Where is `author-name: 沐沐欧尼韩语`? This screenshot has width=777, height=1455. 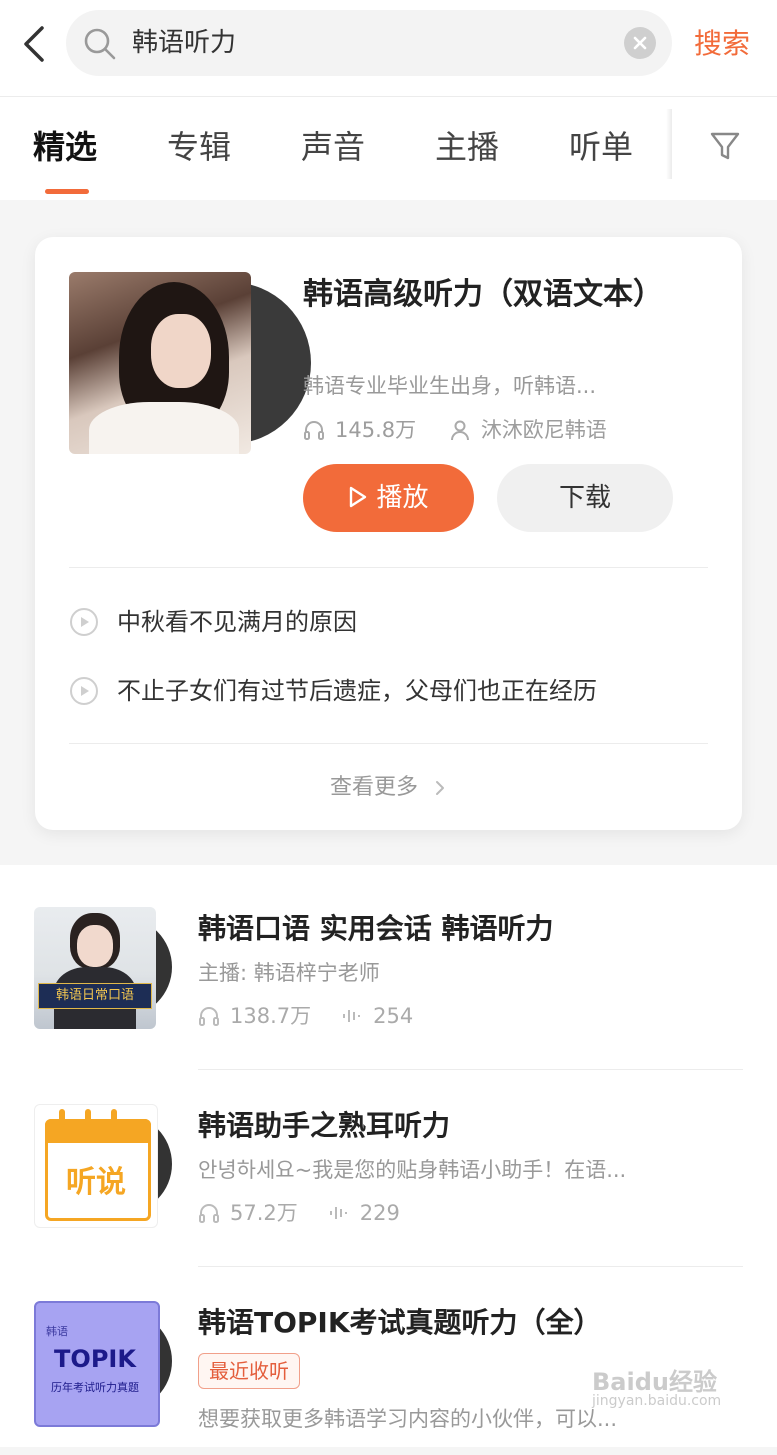 author-name: 沐沐欧尼韩语 is located at coordinates (544, 430).